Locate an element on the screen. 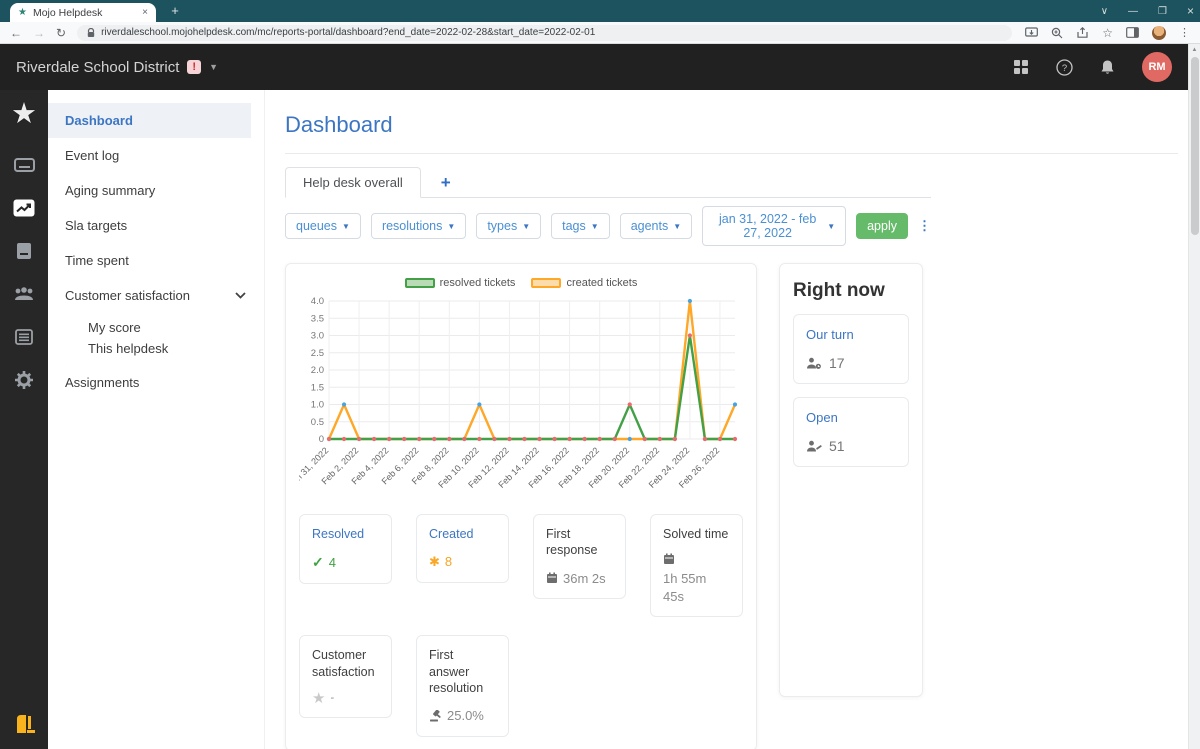 The image size is (1200, 749). mojo-door-logo-icon is located at coordinates (24, 725).